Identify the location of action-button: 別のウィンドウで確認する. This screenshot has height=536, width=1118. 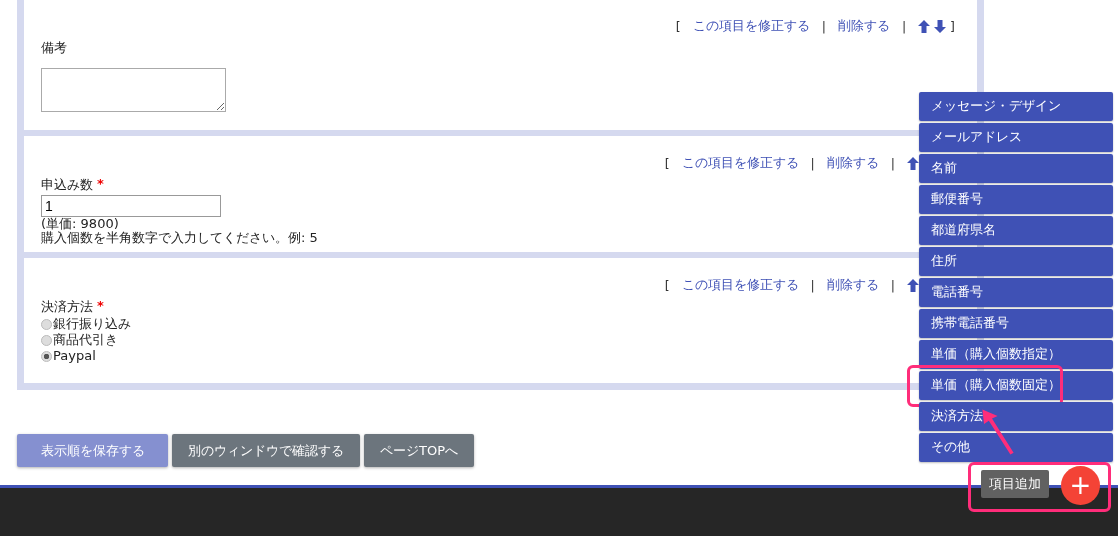
(266, 450).